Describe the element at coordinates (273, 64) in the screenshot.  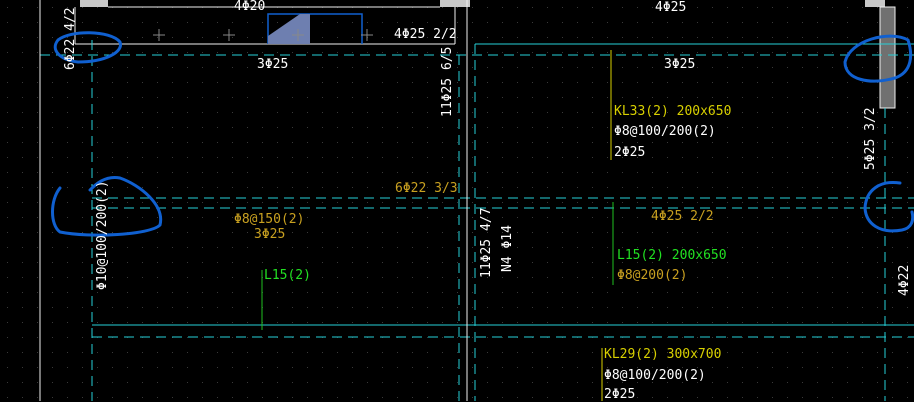
I see `label-span1-3d25: 3Φ25` at that location.